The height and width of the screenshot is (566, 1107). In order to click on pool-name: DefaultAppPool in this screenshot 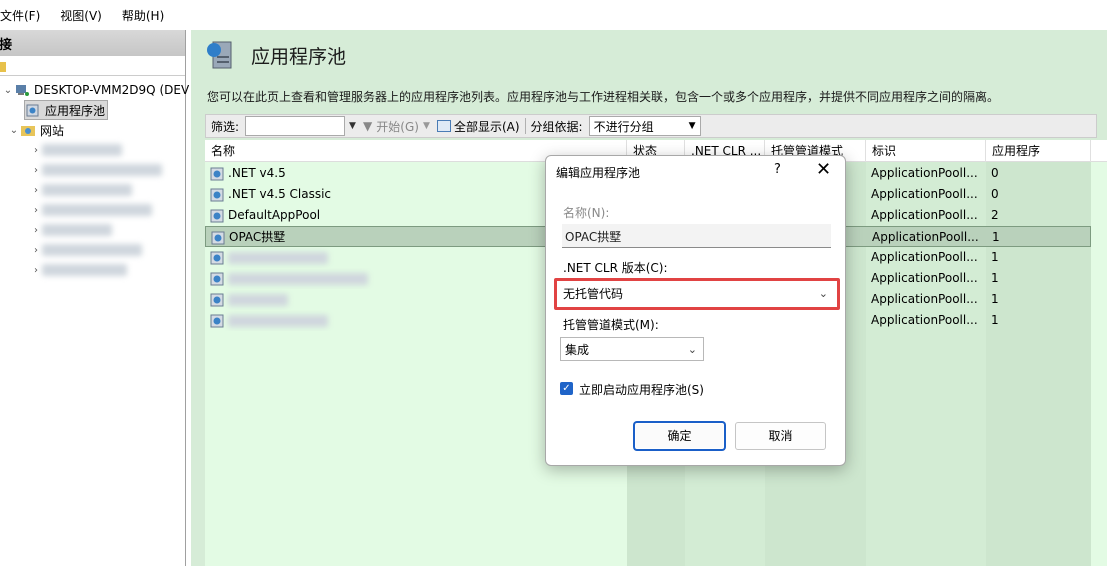, I will do `click(274, 215)`.